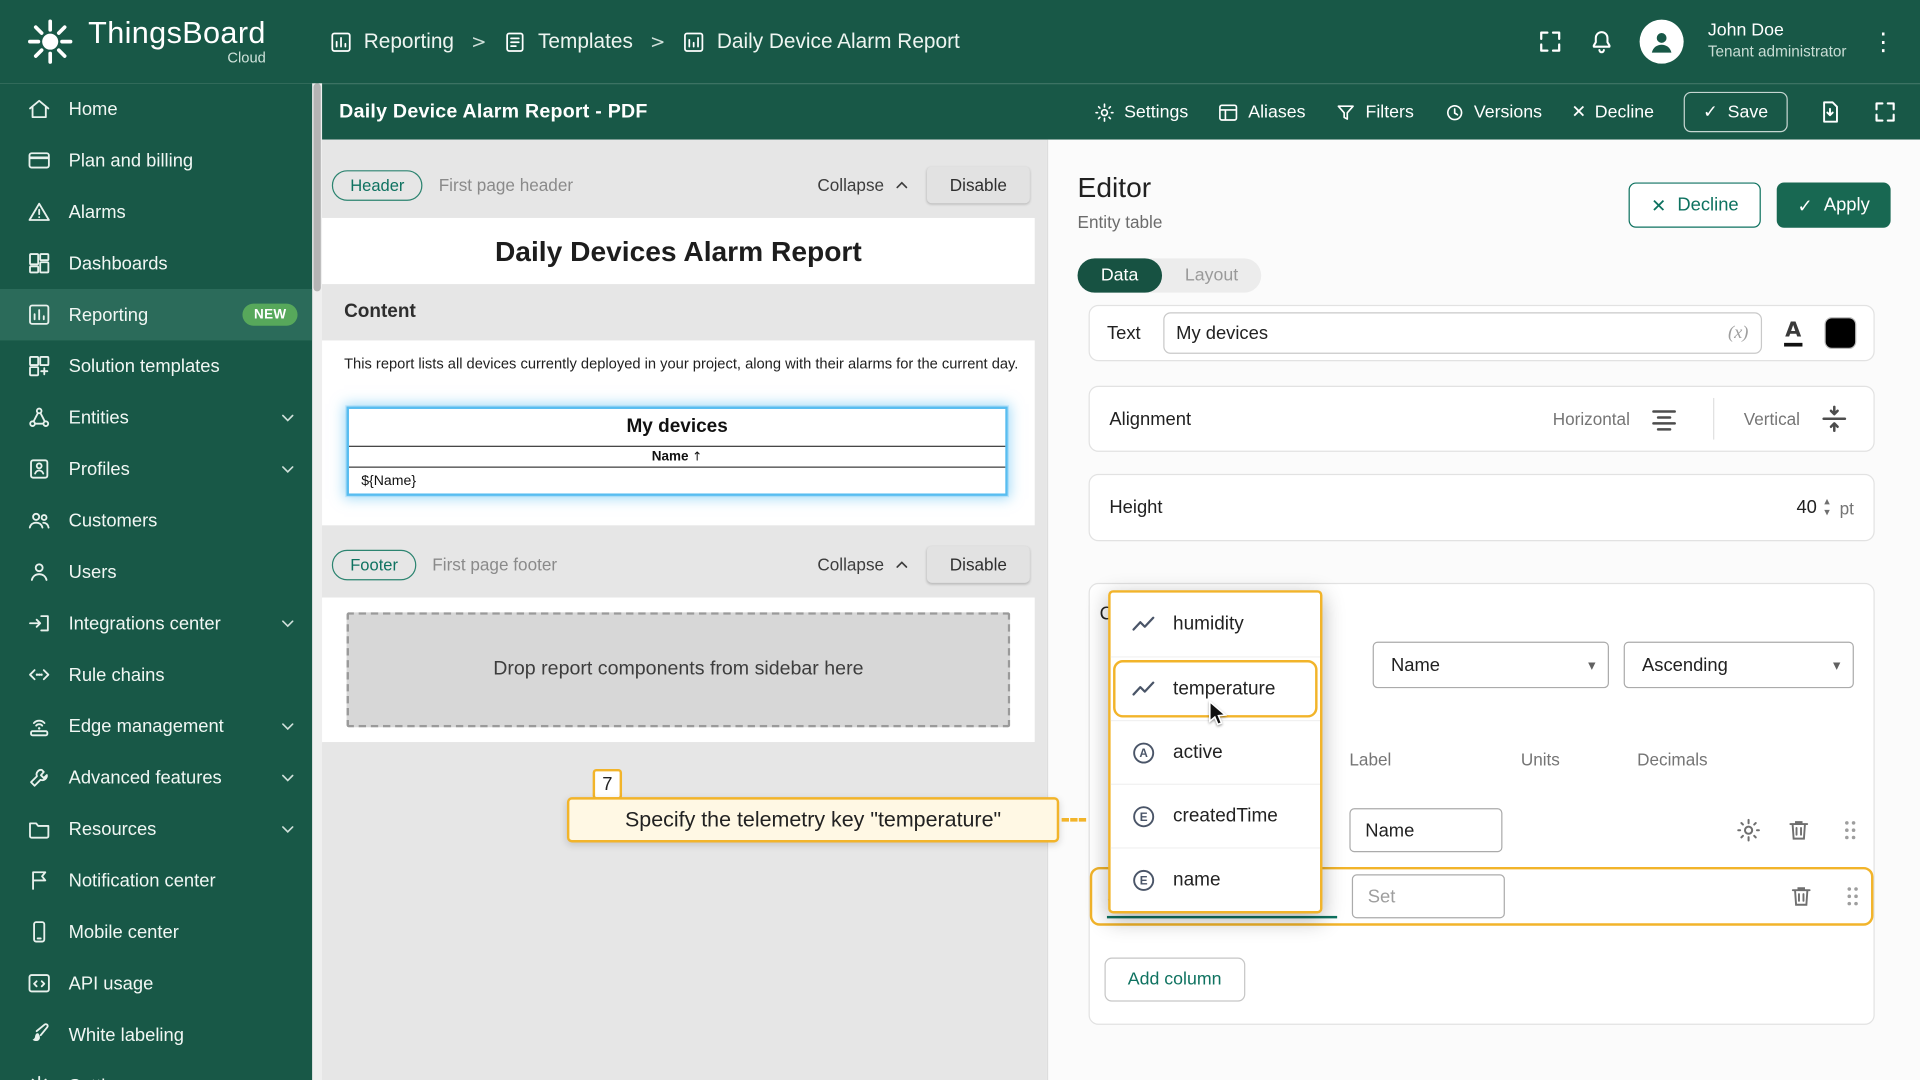 Image resolution: width=1920 pixels, height=1080 pixels. Describe the element at coordinates (156, 417) in the screenshot. I see `sidebar-item-entities: Entities` at that location.